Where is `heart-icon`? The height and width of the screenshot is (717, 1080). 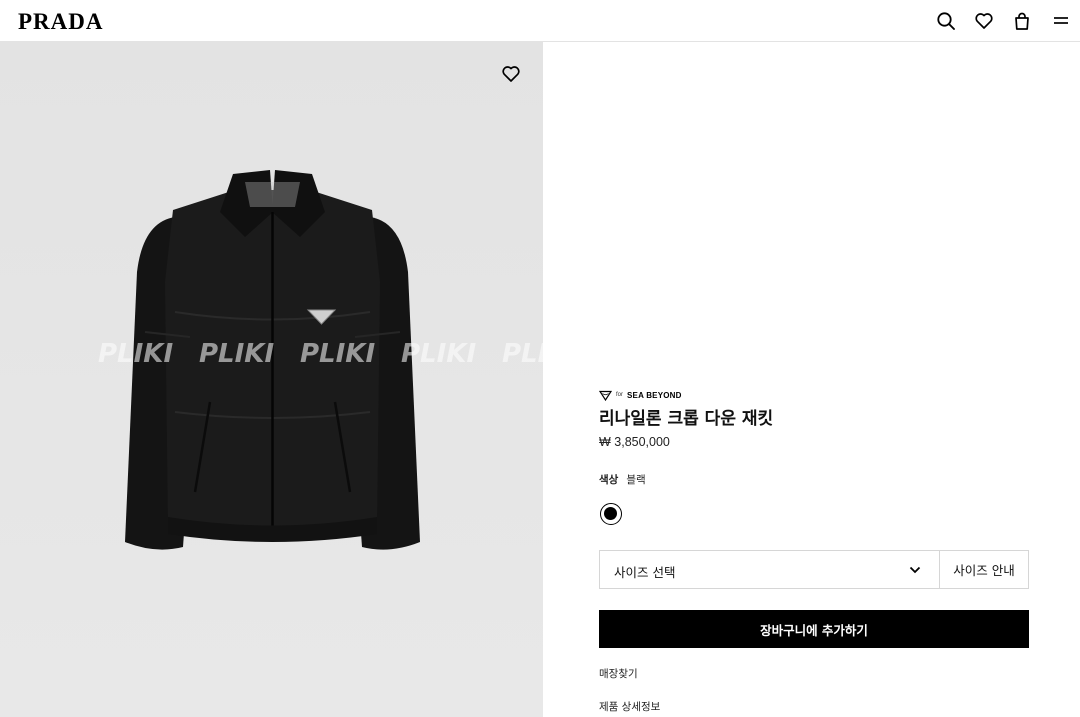
heart-icon is located at coordinates (984, 21).